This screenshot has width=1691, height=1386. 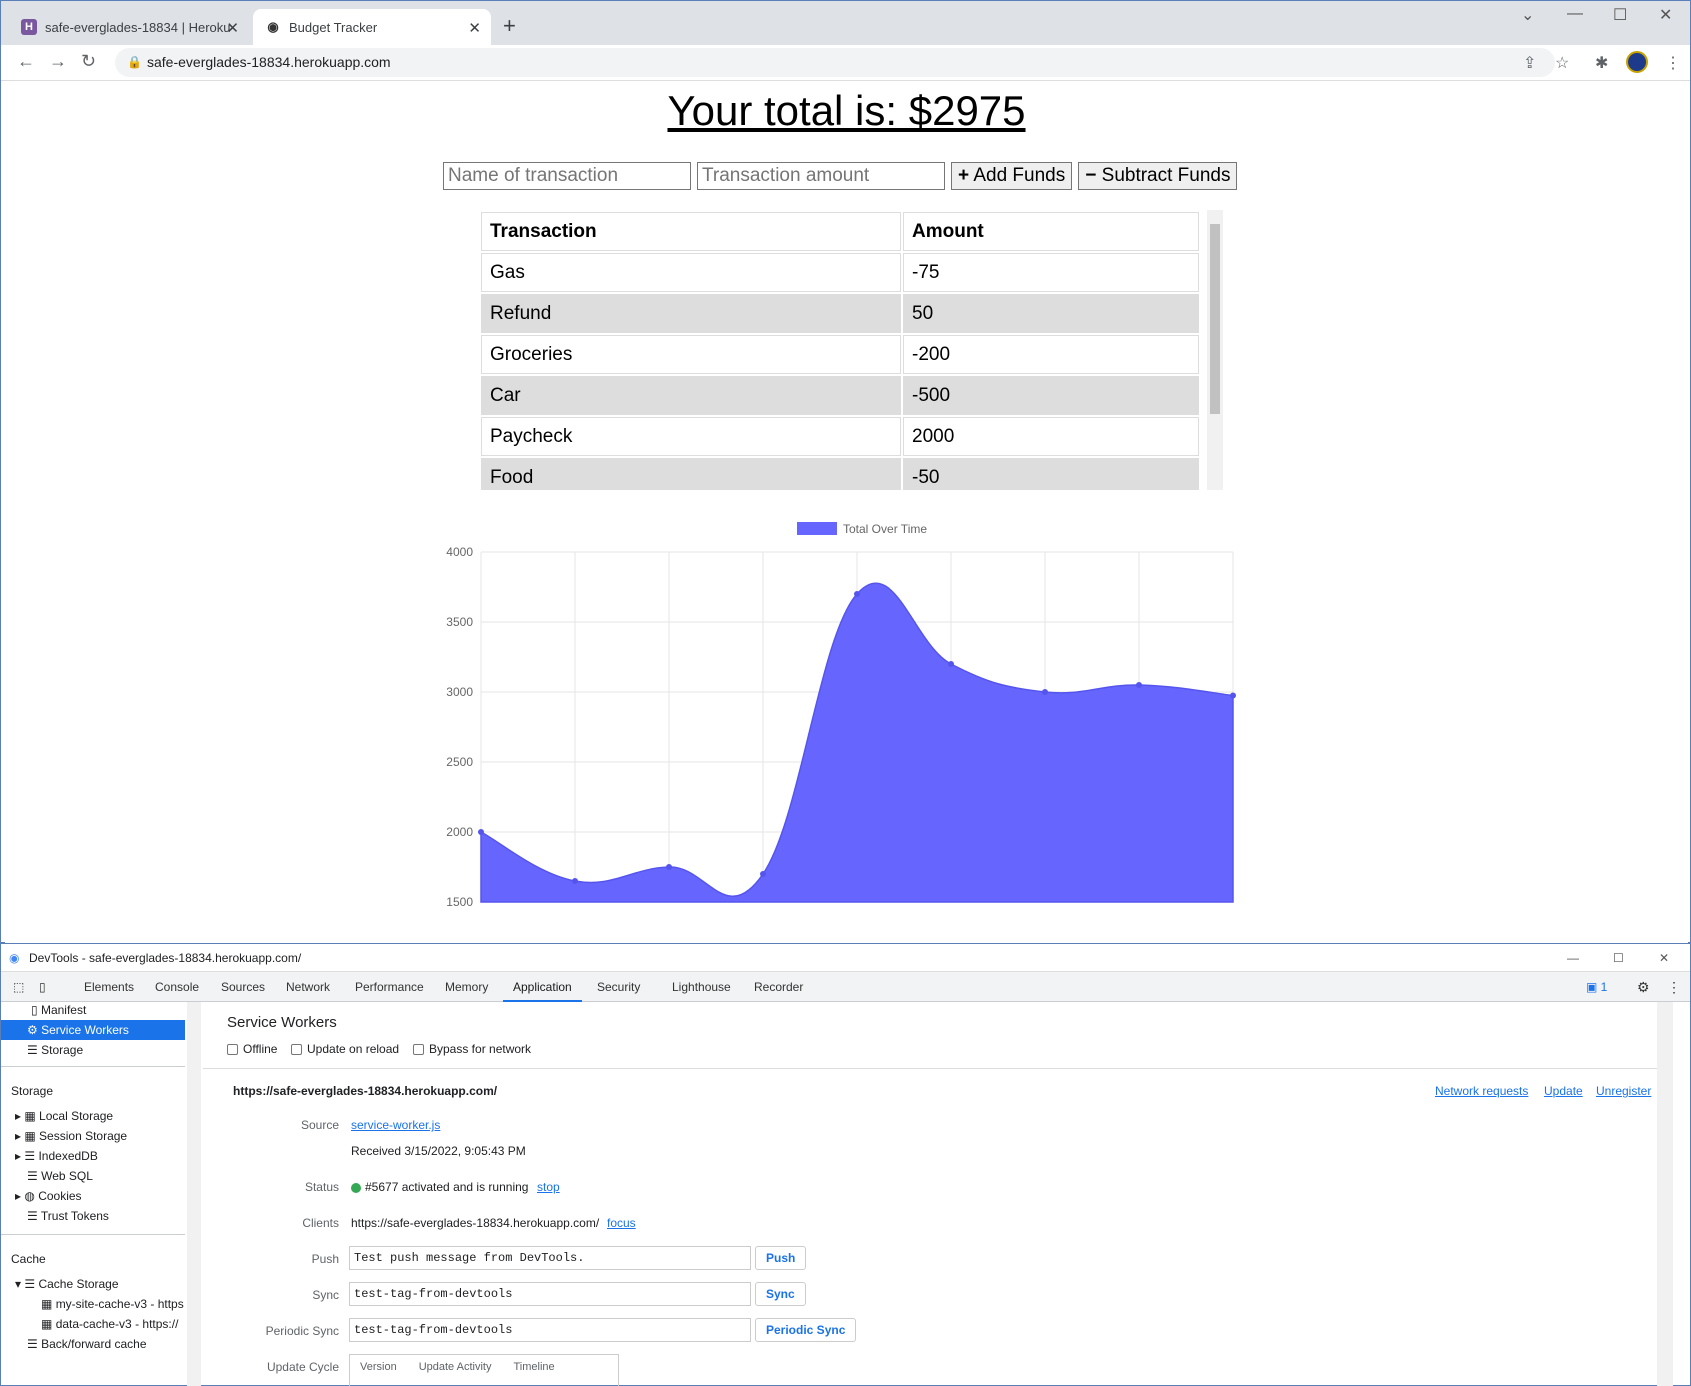 What do you see at coordinates (93, 1156) in the screenshot?
I see `sidebar-item-indexeddb: ▸ ☰ IndexedDB` at bounding box center [93, 1156].